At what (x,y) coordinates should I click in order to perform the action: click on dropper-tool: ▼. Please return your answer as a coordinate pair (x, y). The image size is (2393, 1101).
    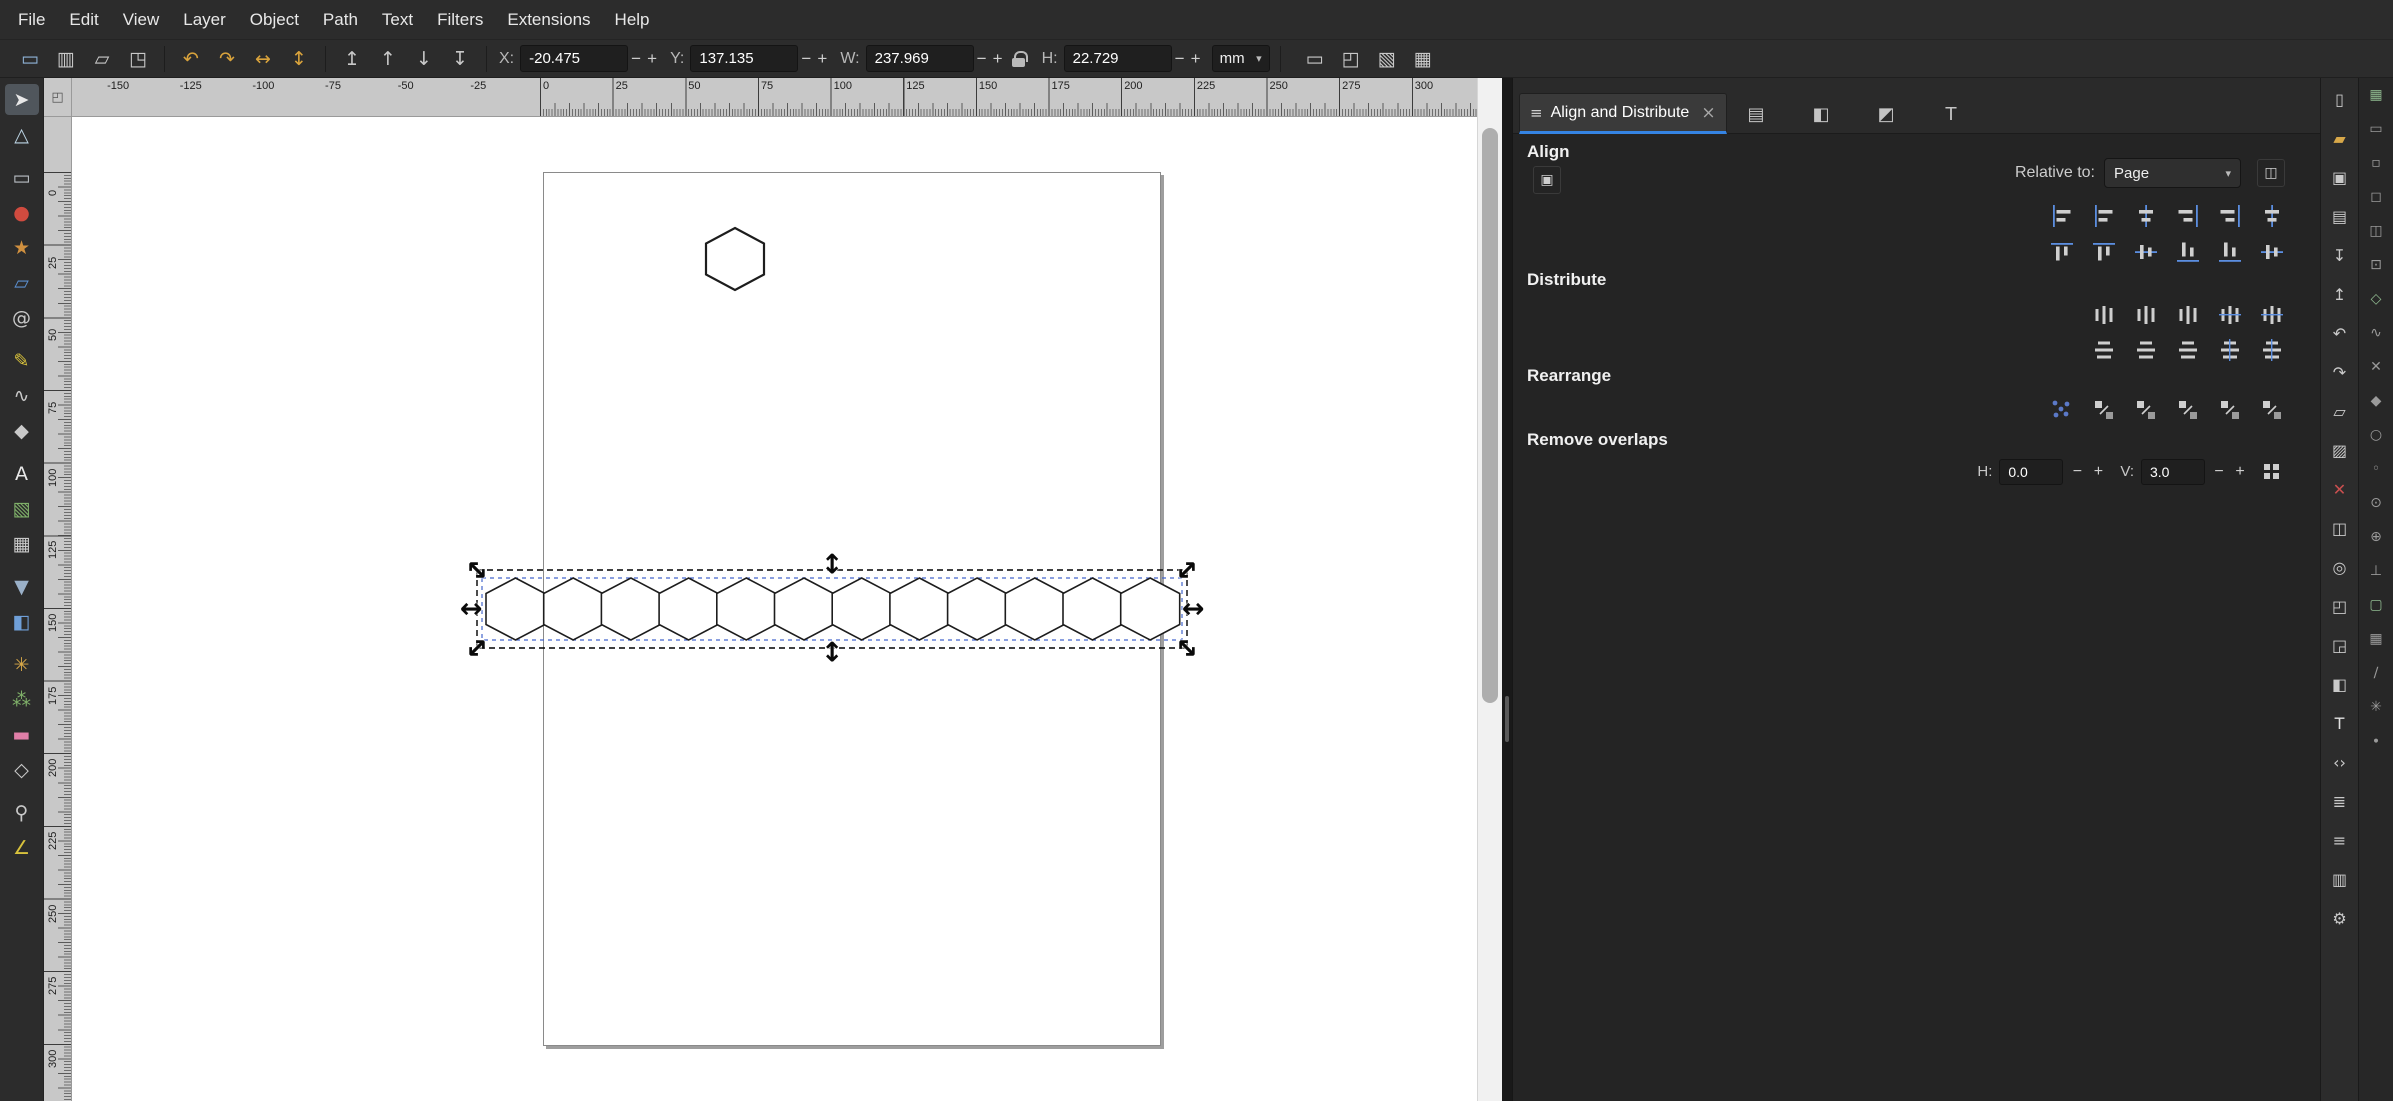
    Looking at the image, I should click on (22, 586).